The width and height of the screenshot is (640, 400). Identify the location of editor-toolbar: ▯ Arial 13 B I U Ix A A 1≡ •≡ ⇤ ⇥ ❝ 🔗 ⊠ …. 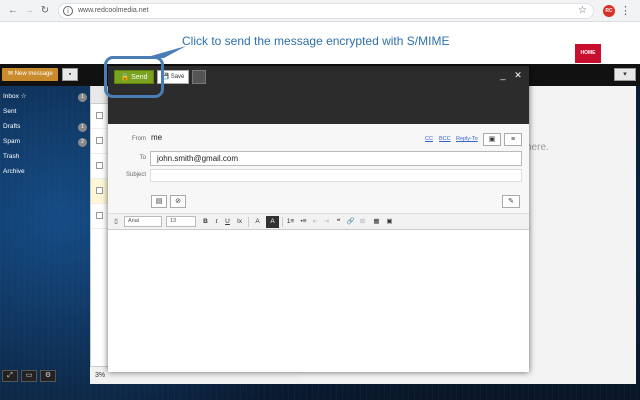
(318, 222).